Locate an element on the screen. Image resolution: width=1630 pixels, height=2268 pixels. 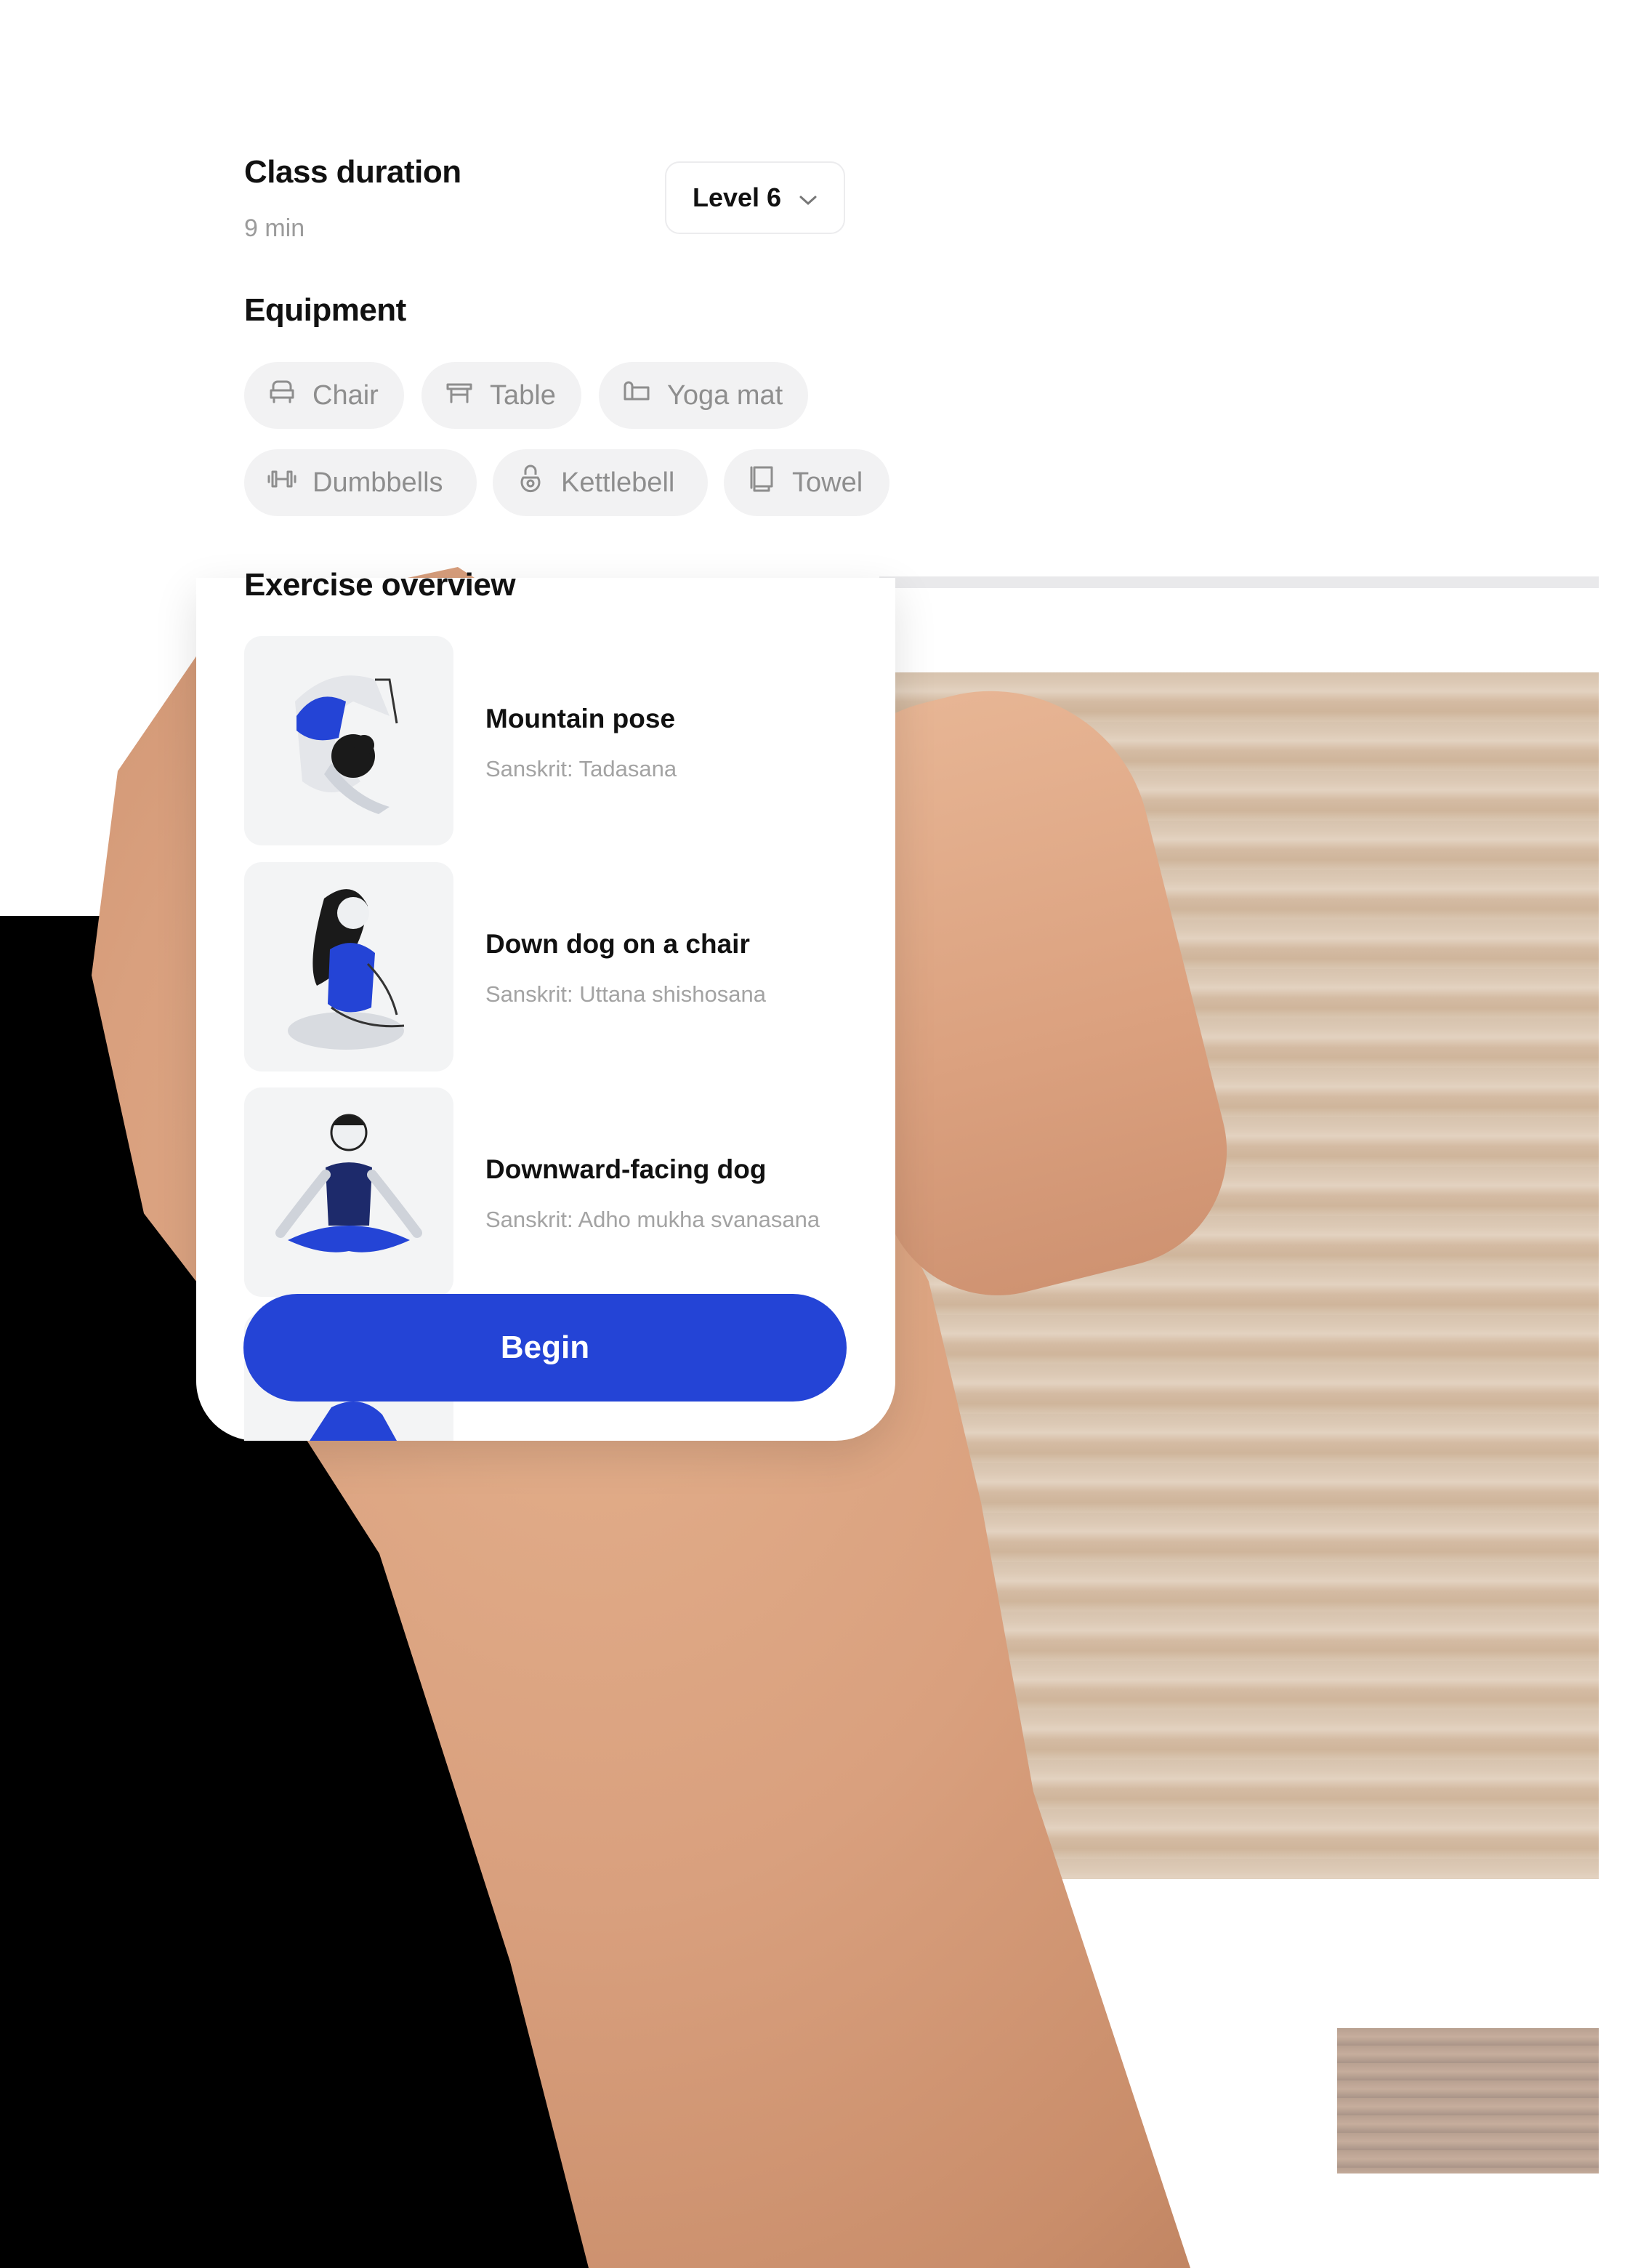
chevron-down-icon is located at coordinates (809, 197).